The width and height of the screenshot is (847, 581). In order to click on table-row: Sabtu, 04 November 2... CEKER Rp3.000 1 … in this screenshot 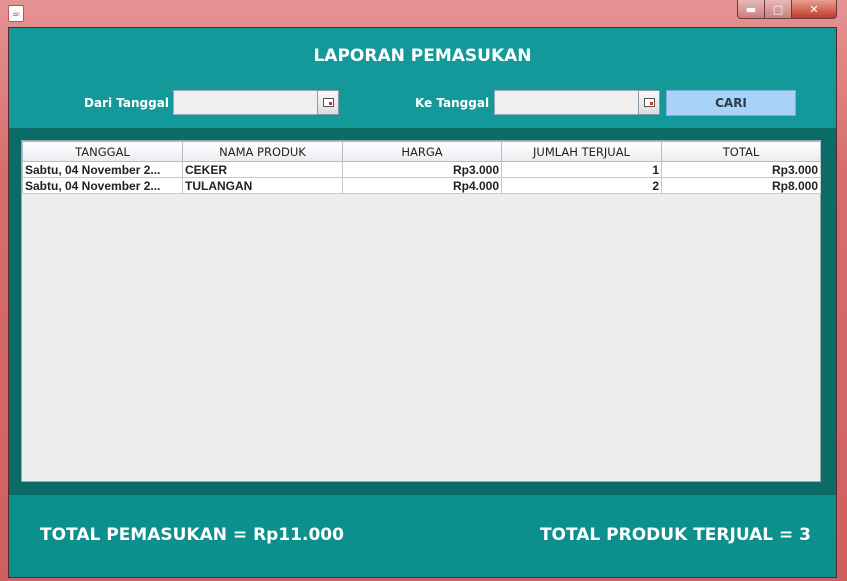, I will do `click(421, 169)`.